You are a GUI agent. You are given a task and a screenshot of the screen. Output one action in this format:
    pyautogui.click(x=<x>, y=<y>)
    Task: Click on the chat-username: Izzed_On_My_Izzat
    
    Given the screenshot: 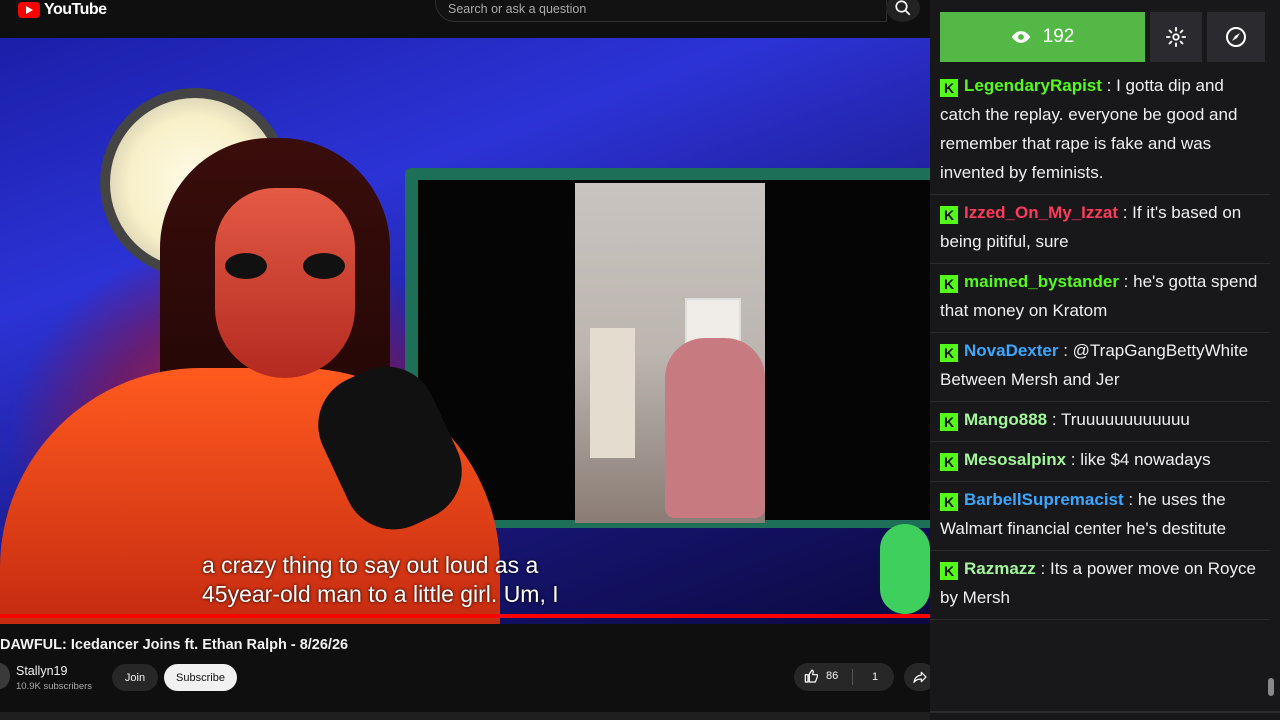 What is the action you would take?
    pyautogui.click(x=1041, y=212)
    